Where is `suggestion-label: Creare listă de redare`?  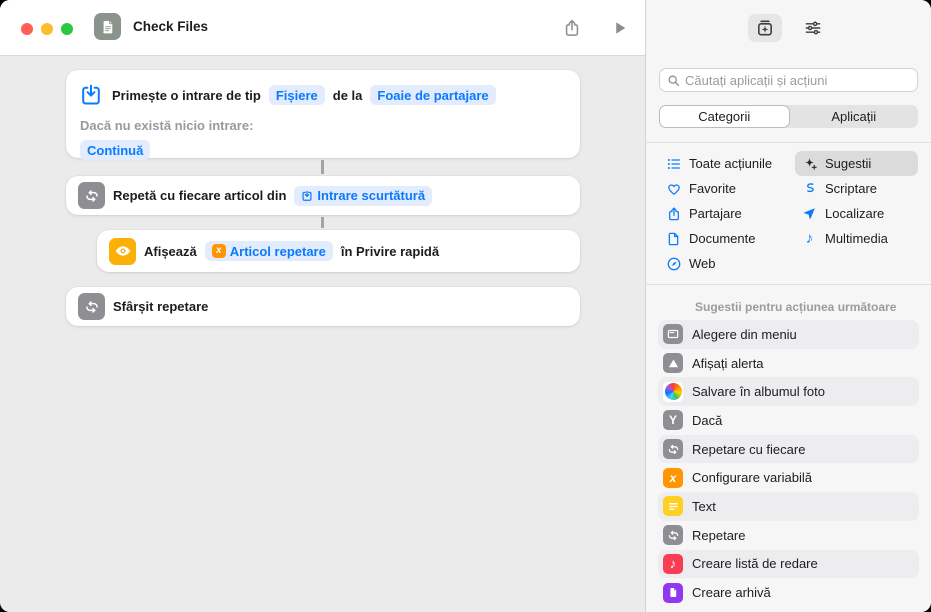
suggestion-label: Creare listă de redare is located at coordinates (755, 564).